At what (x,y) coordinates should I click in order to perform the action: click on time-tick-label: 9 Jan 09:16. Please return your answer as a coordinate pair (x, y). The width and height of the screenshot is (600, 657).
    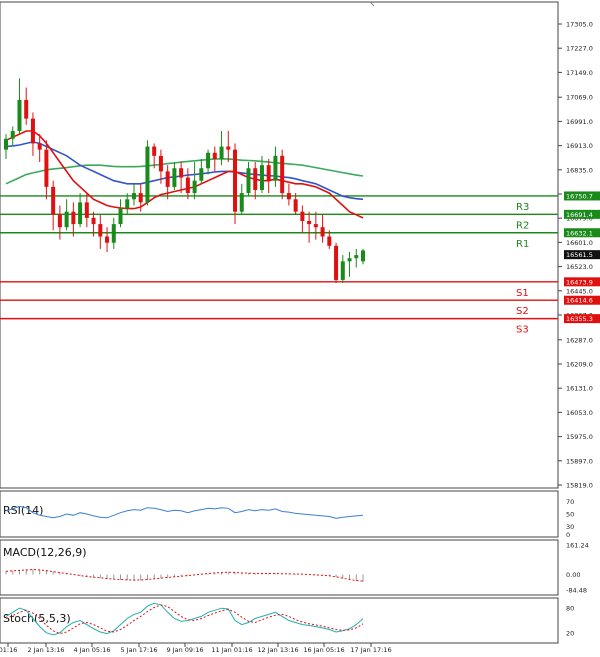
    Looking at the image, I should click on (184, 650).